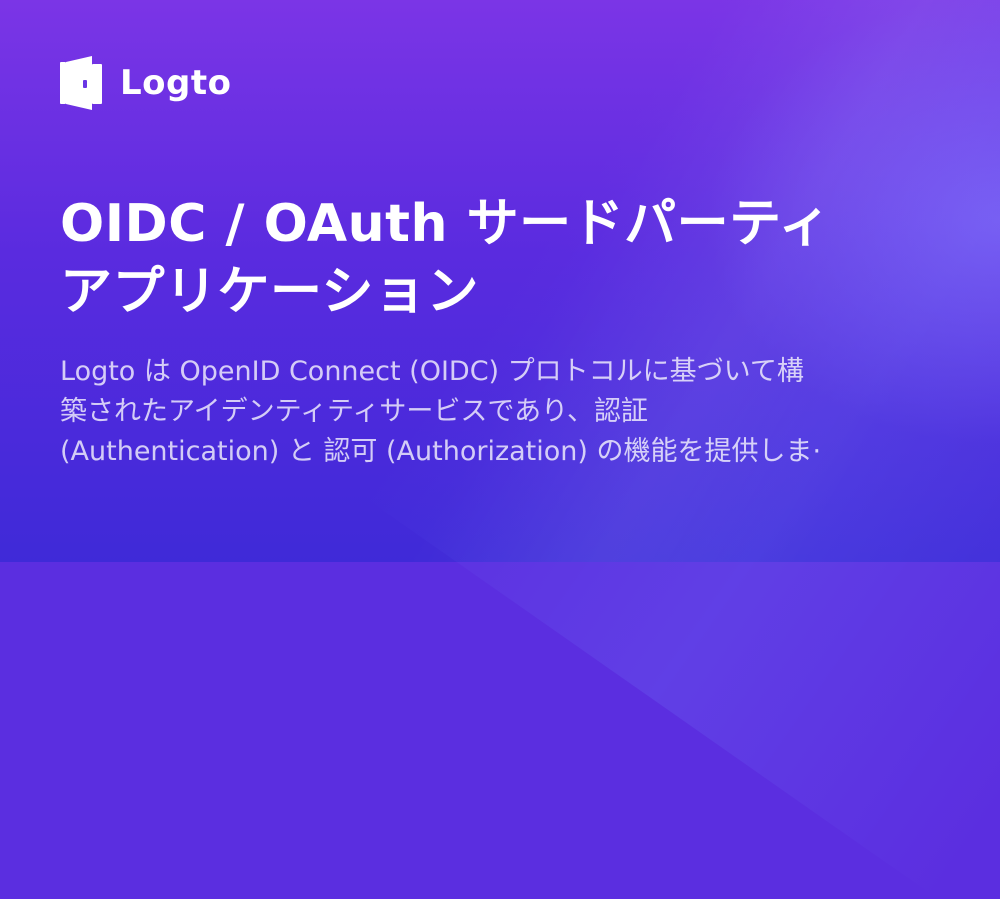  I want to click on brand-logo: Logto, so click(144, 83).